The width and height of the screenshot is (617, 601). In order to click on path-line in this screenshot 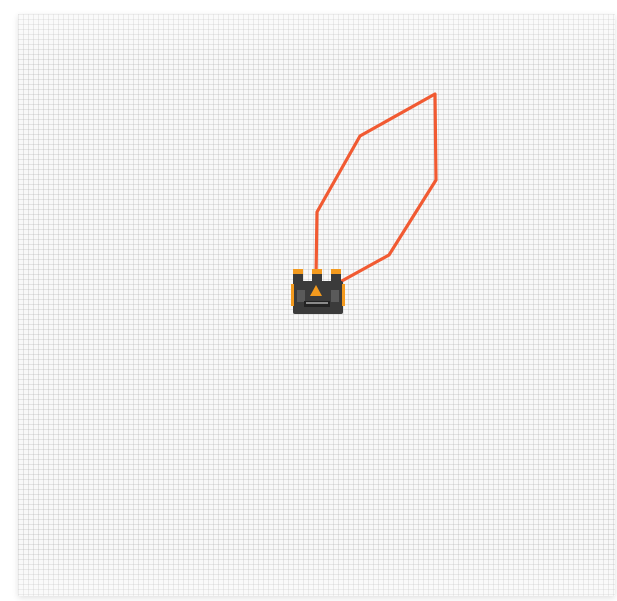, I will do `click(376, 188)`.